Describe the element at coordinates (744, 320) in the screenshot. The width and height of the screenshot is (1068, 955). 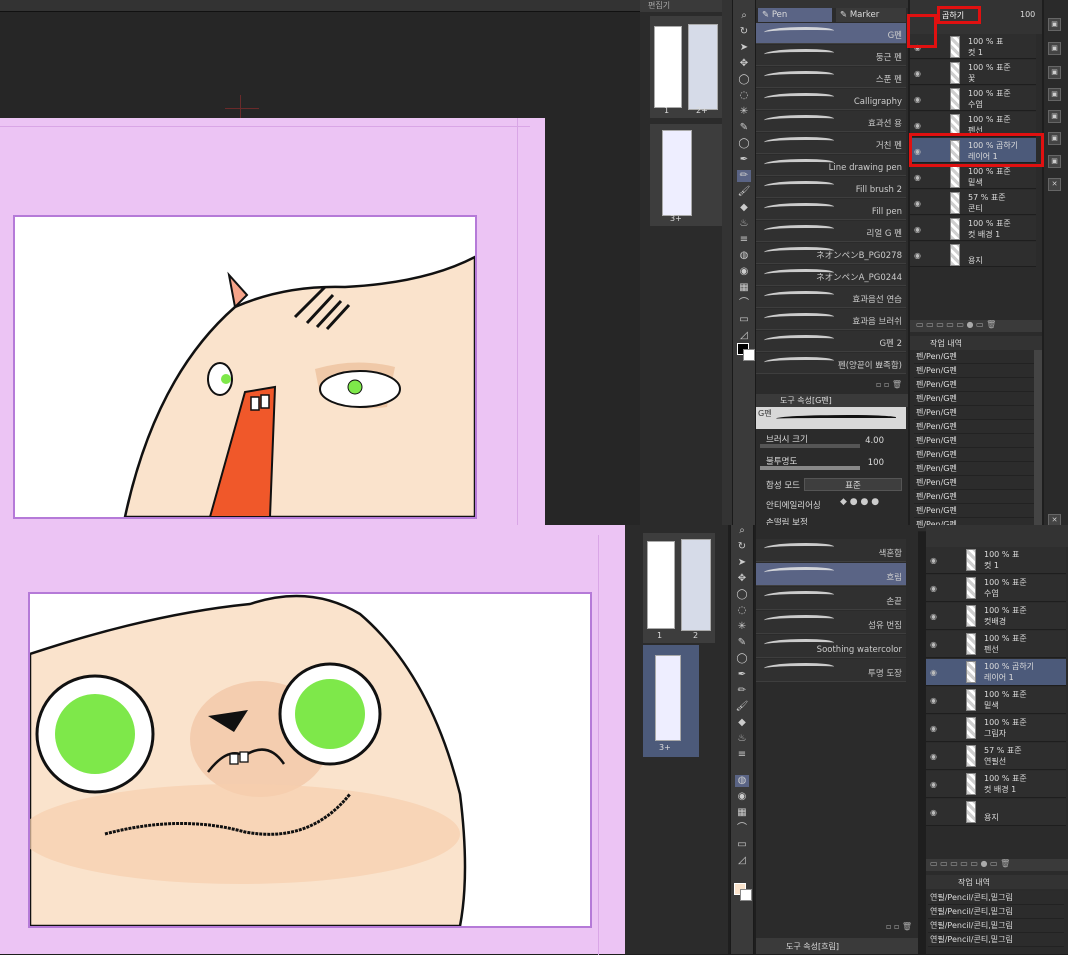
I see `frame-tool-icon: ▭` at that location.